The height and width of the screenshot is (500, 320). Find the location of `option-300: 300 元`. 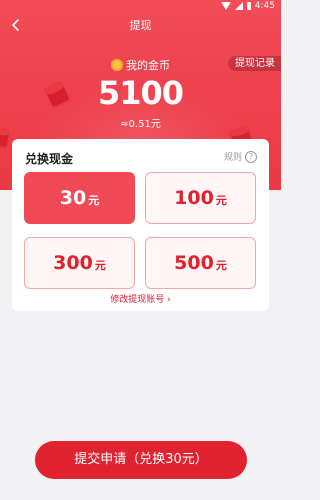

option-300: 300 元 is located at coordinates (79, 263).